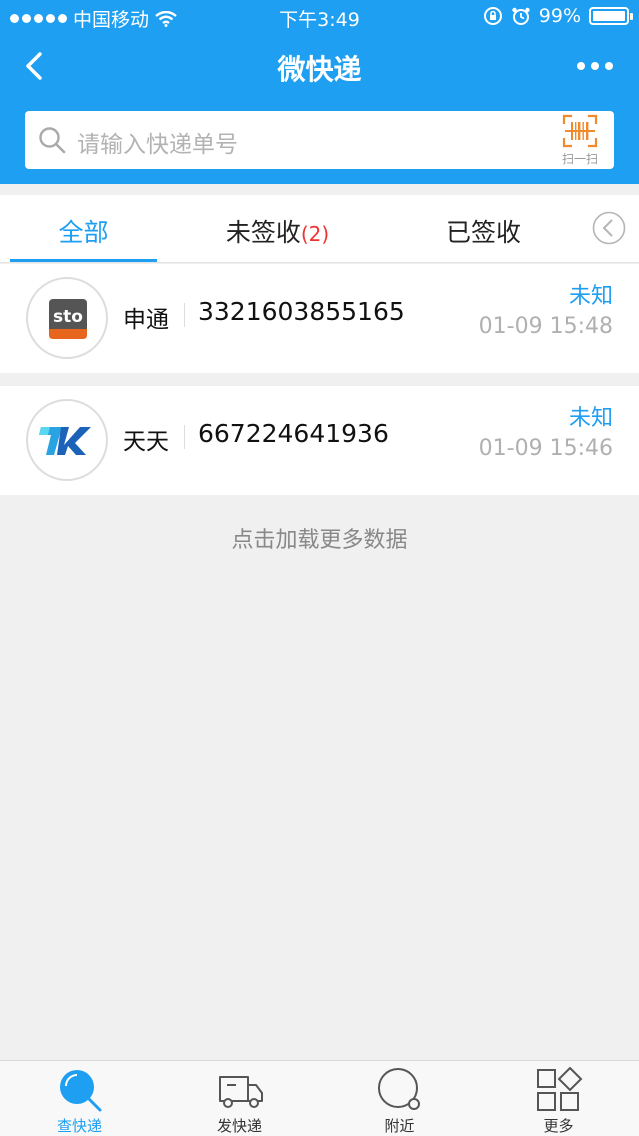  What do you see at coordinates (521, 16) in the screenshot?
I see `alarm-icon` at bounding box center [521, 16].